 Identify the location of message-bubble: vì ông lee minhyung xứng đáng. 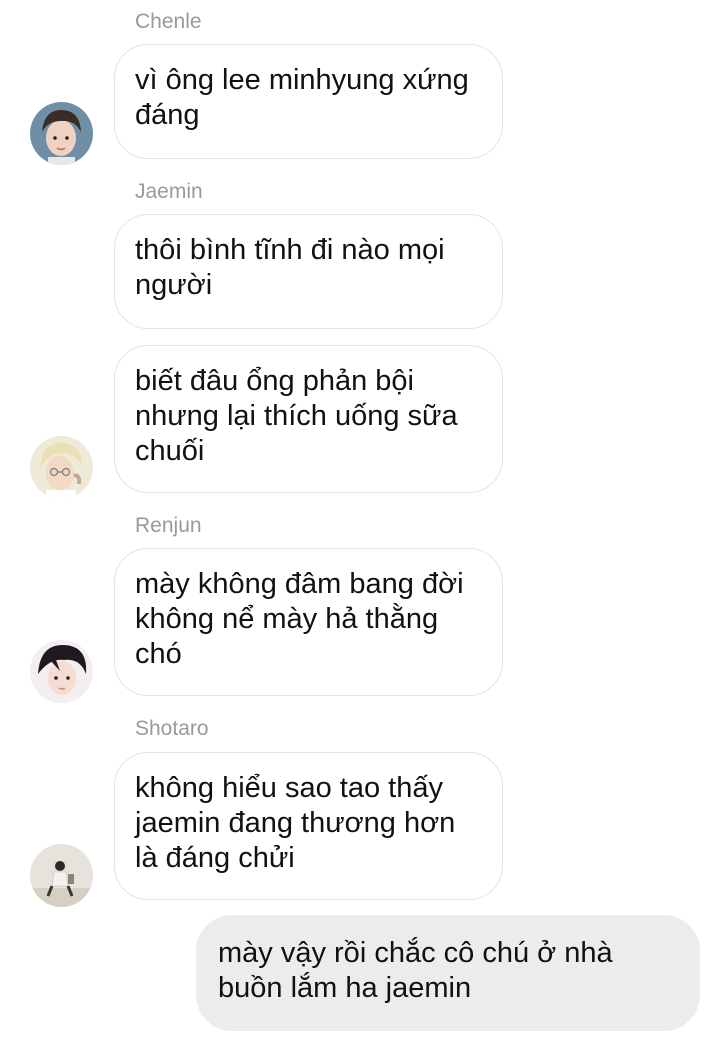
(308, 101).